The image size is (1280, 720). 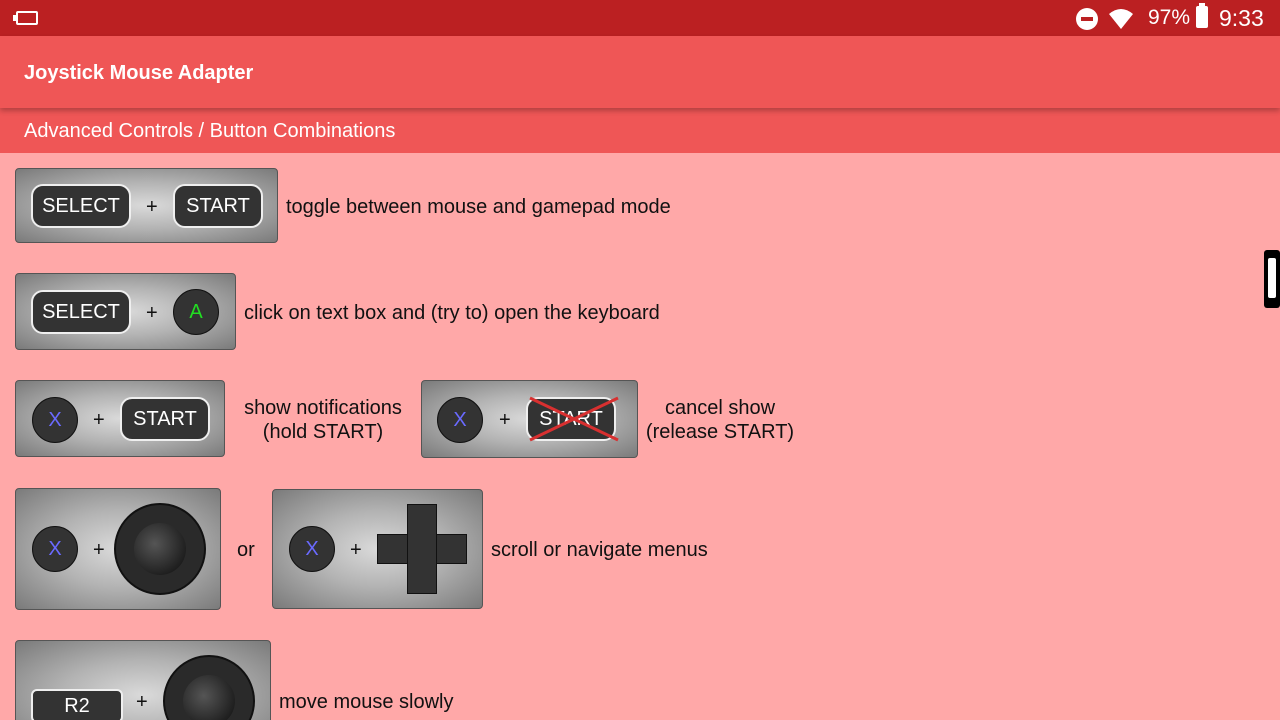 I want to click on combo-x-start-panel: X + START, so click(x=120, y=418).